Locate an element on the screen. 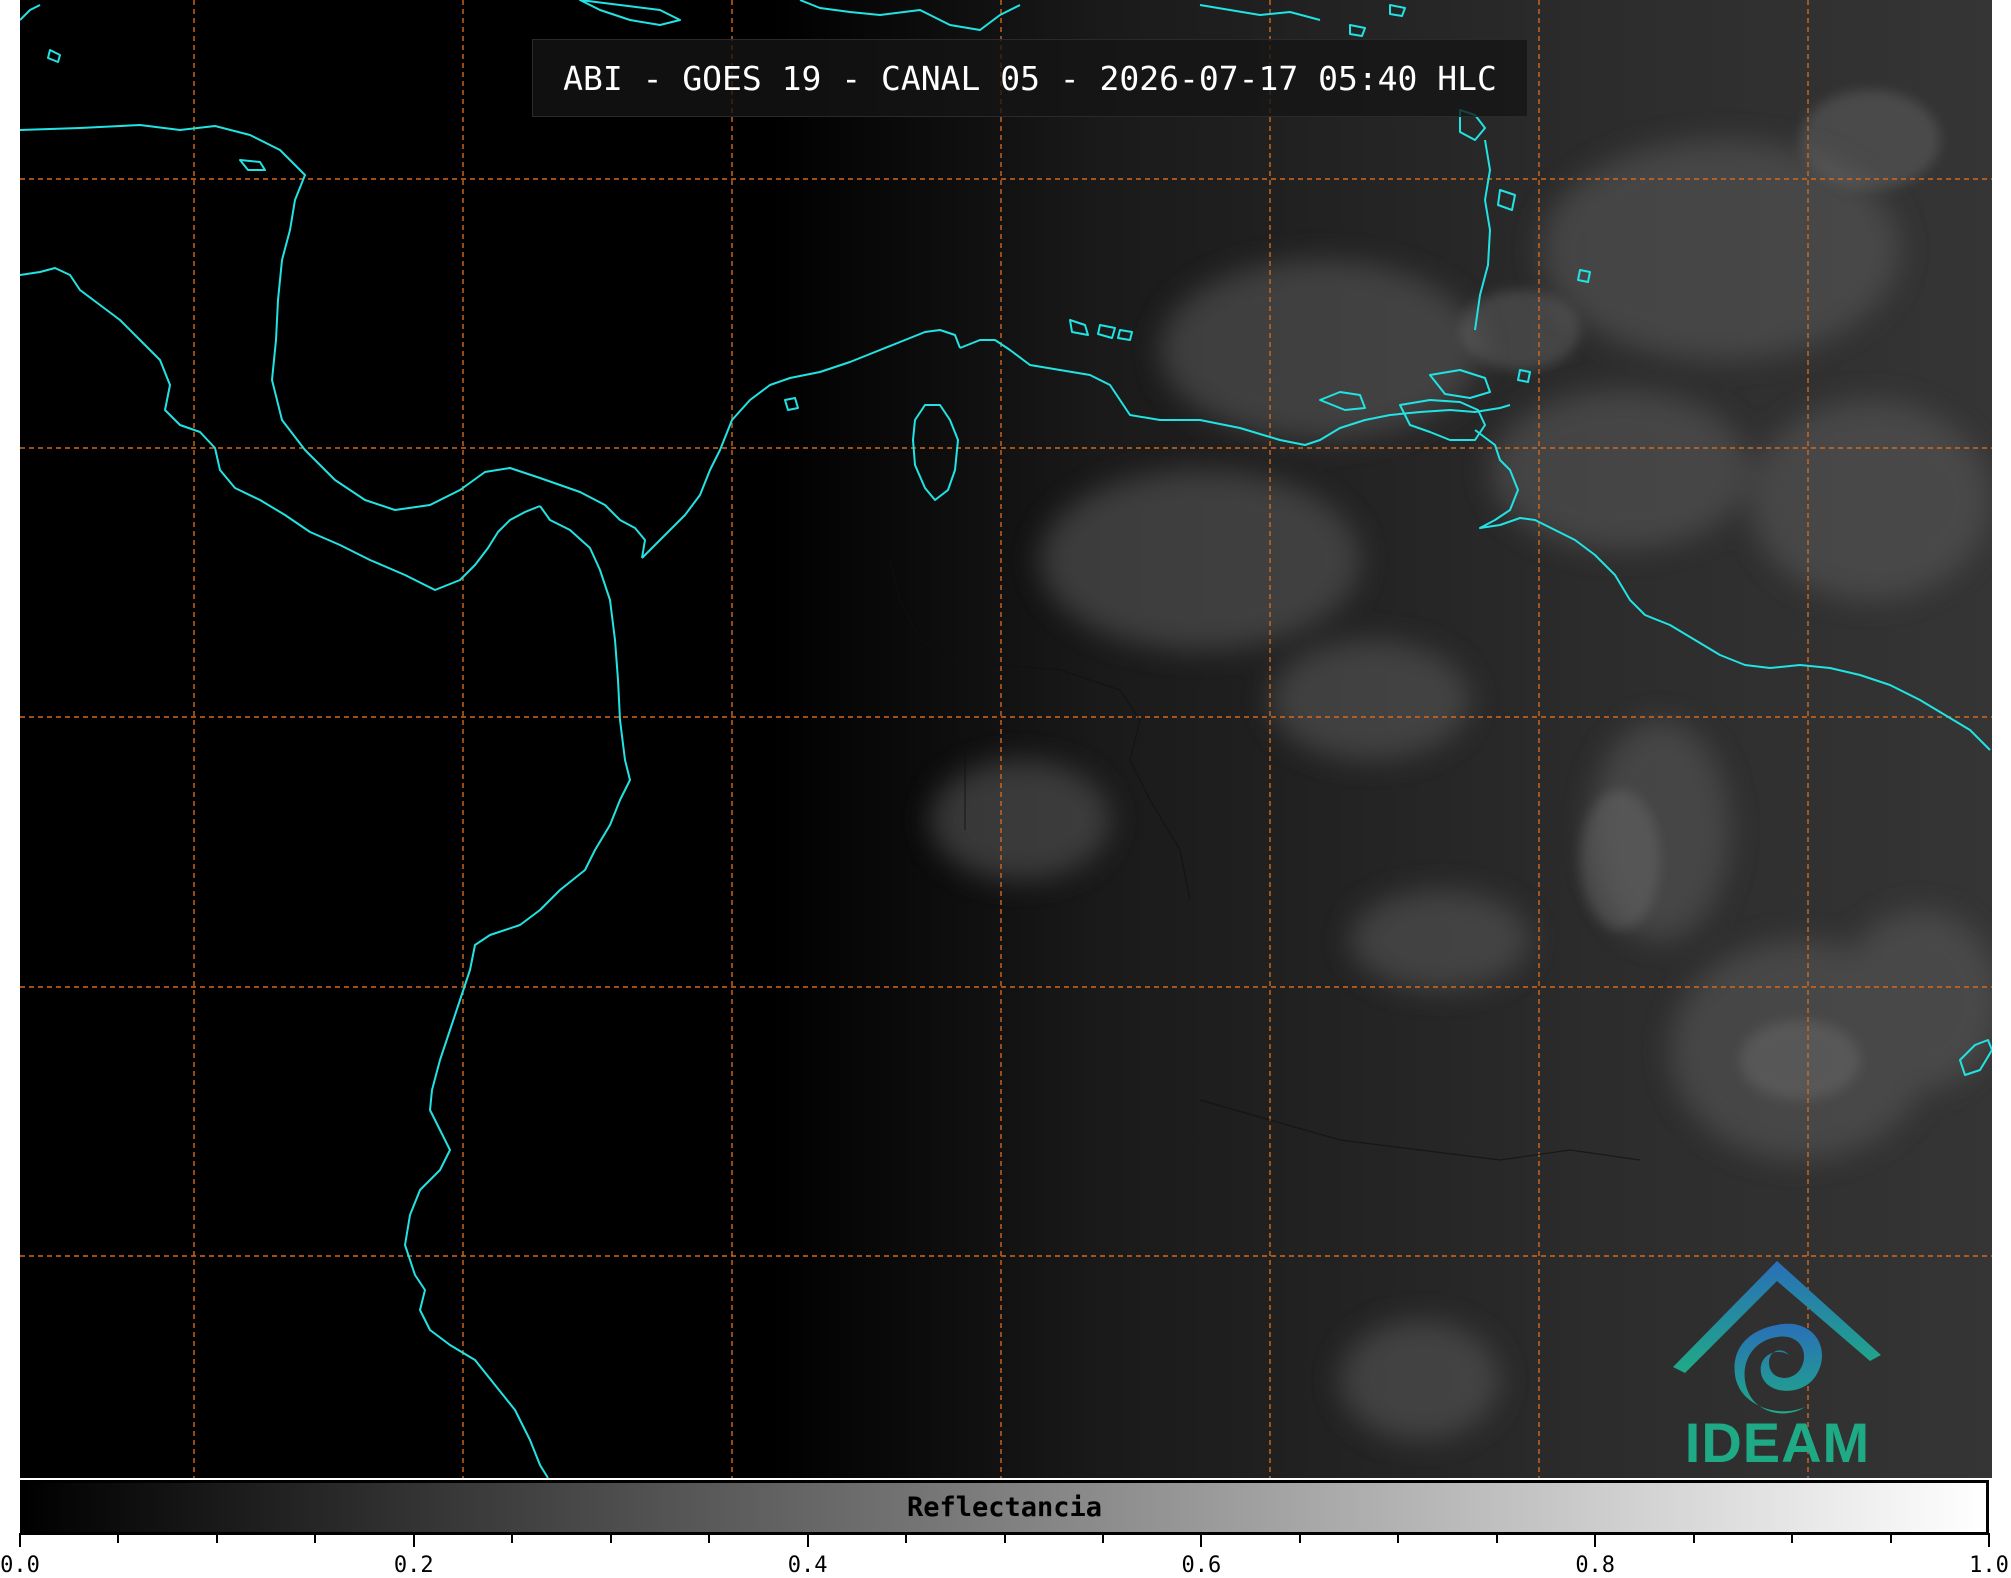 This screenshot has height=1578, width=2011. colorbar-tick-label: 0.4 is located at coordinates (807, 1565).